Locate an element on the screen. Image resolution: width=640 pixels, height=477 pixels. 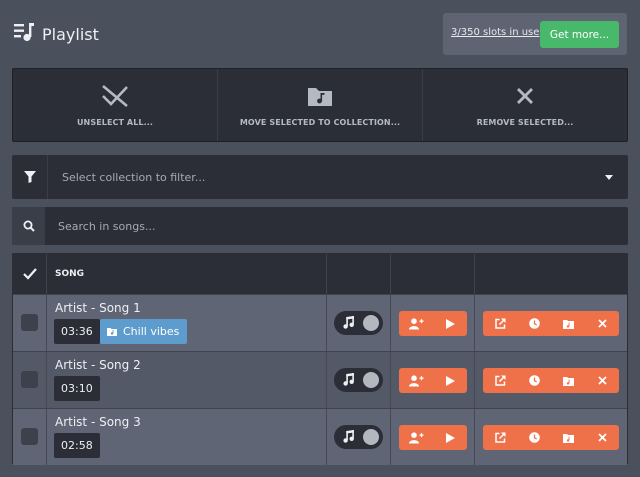
song-duration: 03:36 is located at coordinates (77, 331).